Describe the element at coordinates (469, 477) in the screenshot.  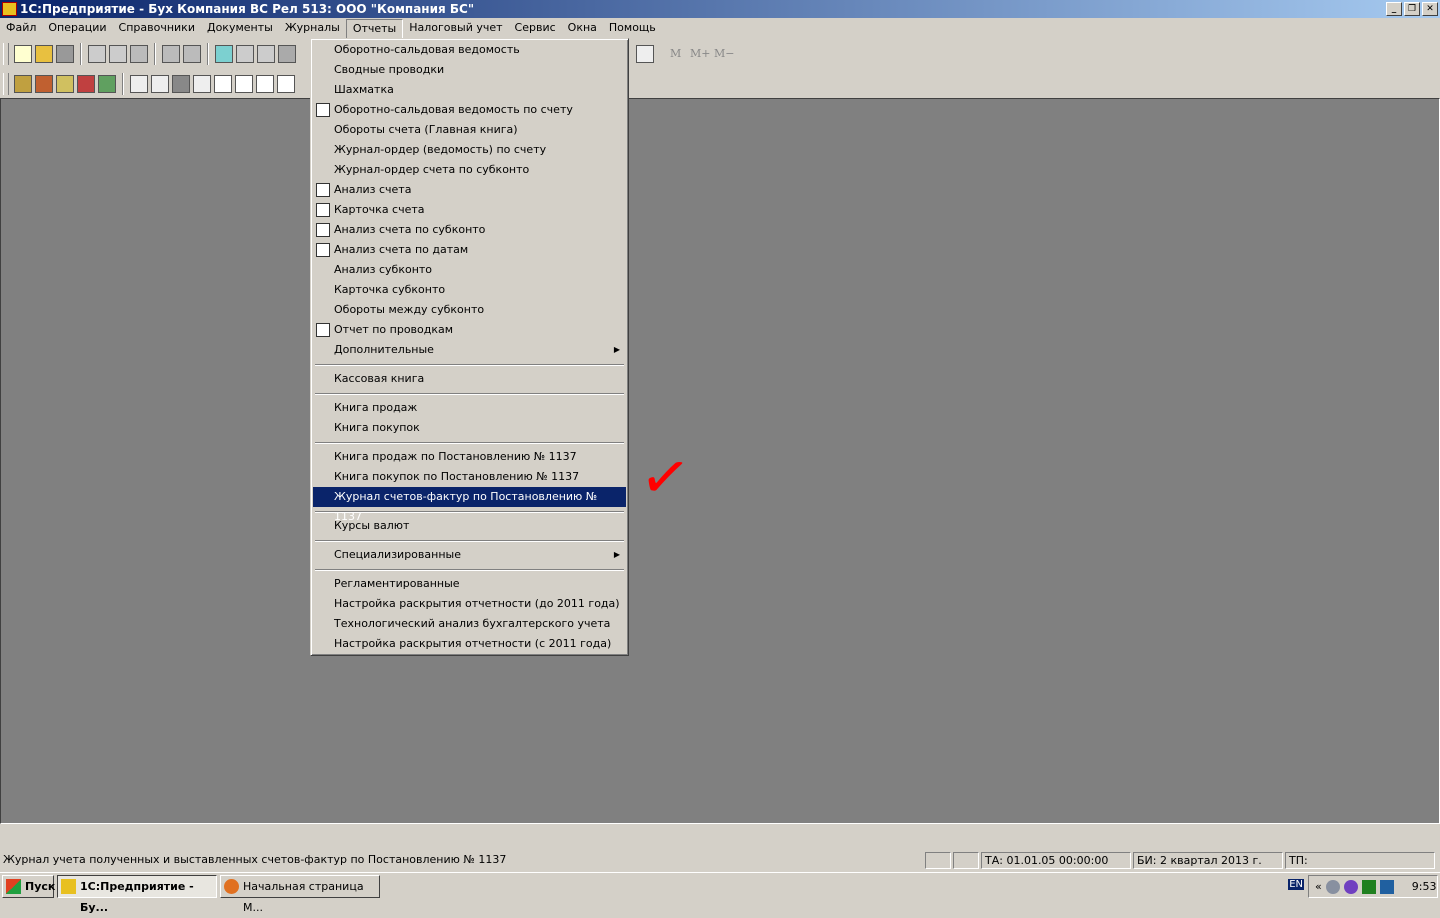
I see `menu-item: Книга покупок по Постановлению № 1137` at that location.